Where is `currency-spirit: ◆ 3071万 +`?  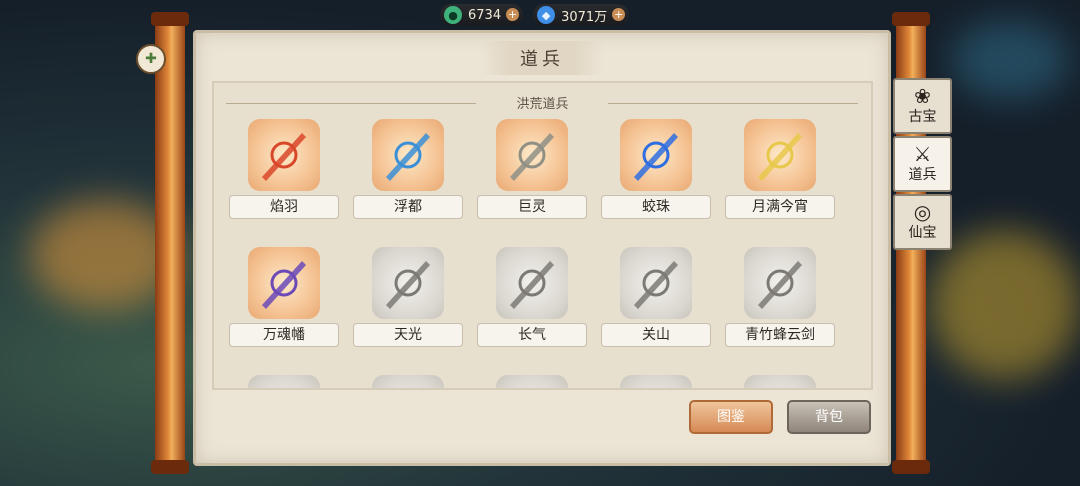
currency-spirit: ◆ 3071万 + is located at coordinates (581, 15).